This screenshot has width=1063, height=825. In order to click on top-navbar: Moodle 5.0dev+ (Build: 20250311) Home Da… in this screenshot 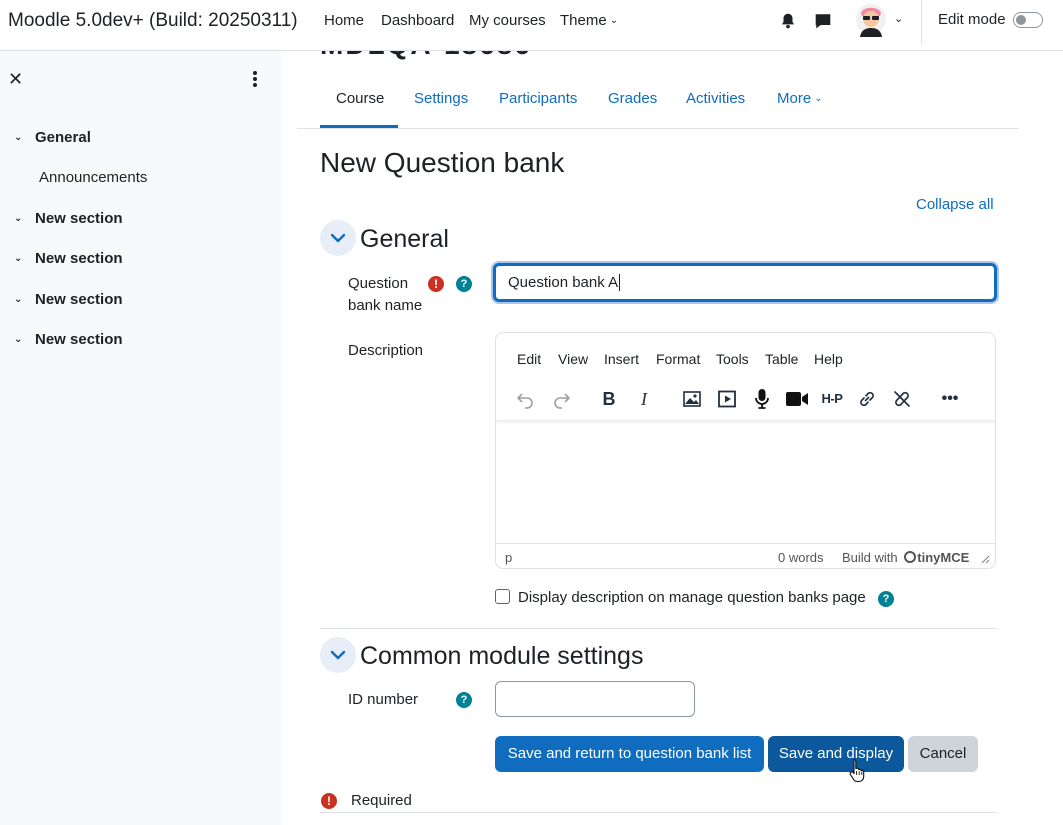, I will do `click(531, 25)`.